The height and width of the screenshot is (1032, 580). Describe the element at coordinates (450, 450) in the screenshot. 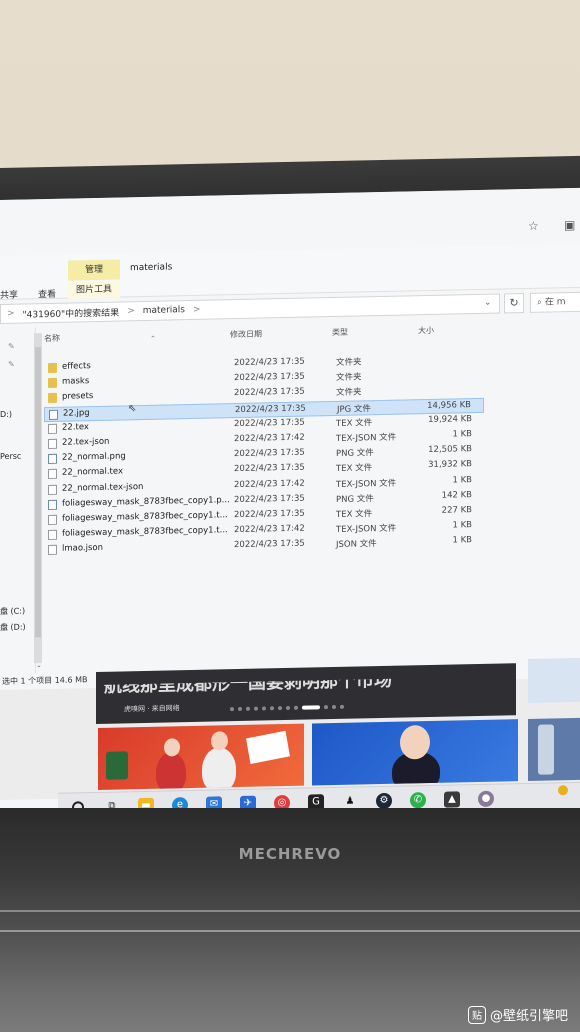

I see `file-size: 12,505 KB` at that location.